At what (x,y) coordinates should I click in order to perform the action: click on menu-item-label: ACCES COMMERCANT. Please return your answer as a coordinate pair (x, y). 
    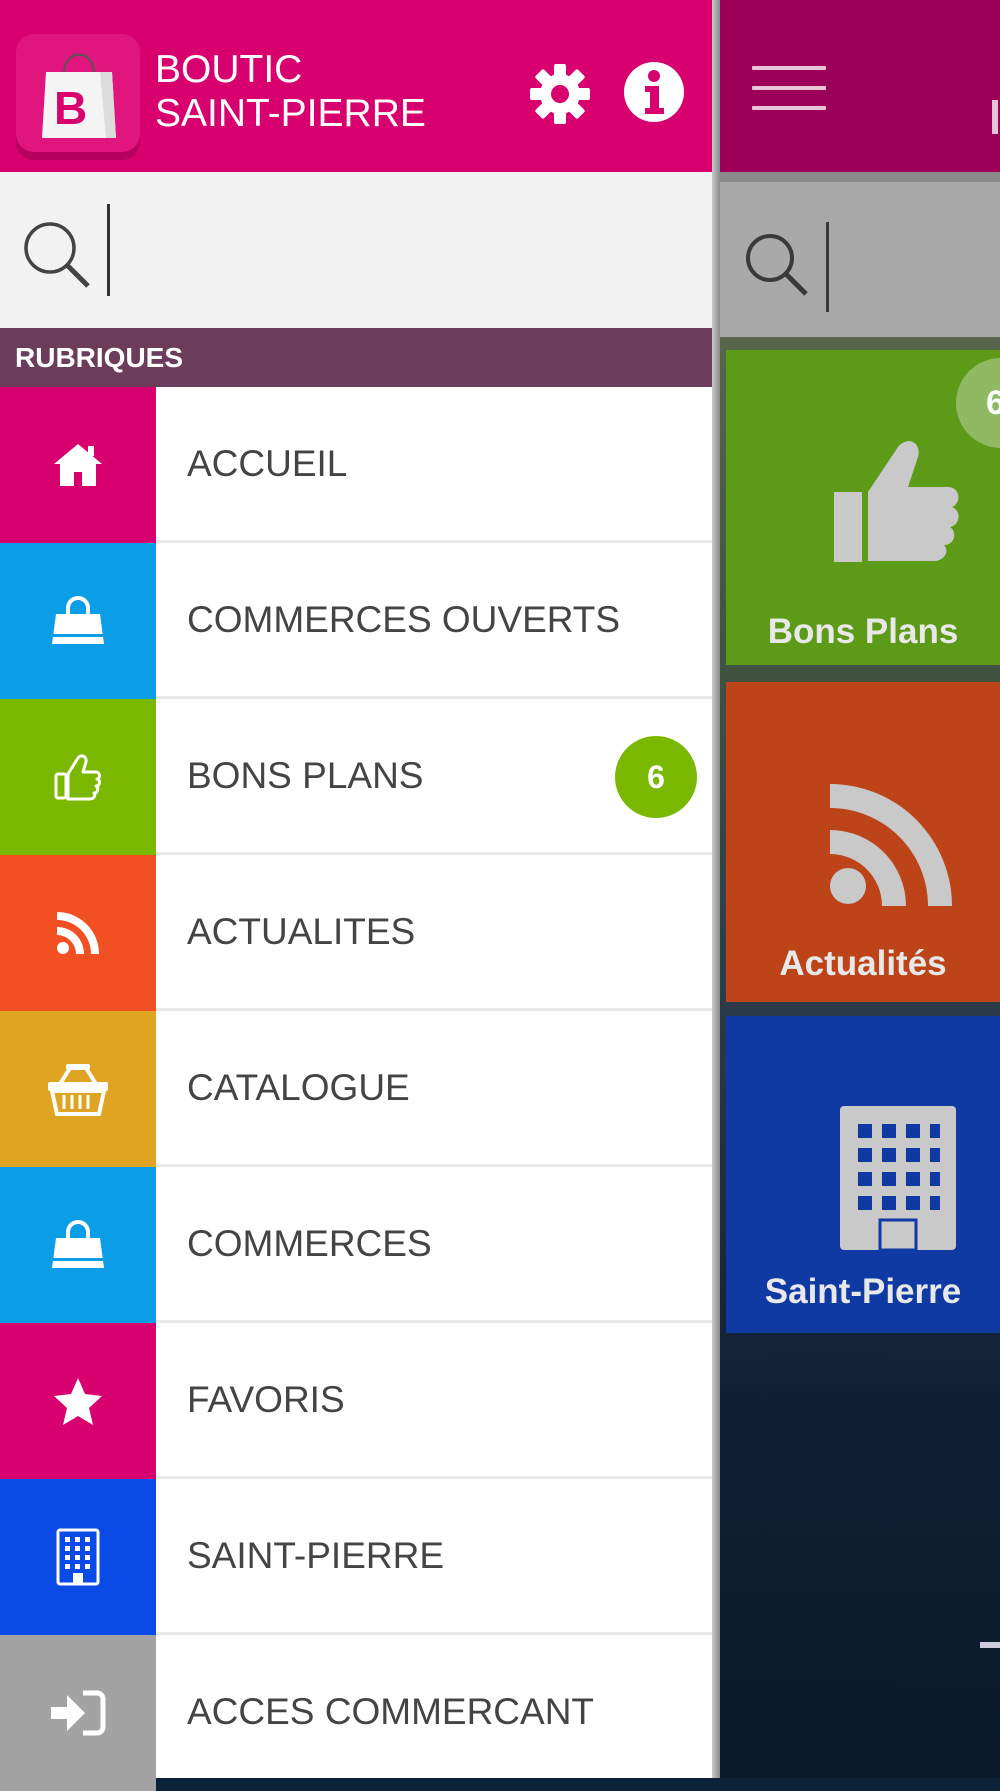
    Looking at the image, I should click on (391, 1711).